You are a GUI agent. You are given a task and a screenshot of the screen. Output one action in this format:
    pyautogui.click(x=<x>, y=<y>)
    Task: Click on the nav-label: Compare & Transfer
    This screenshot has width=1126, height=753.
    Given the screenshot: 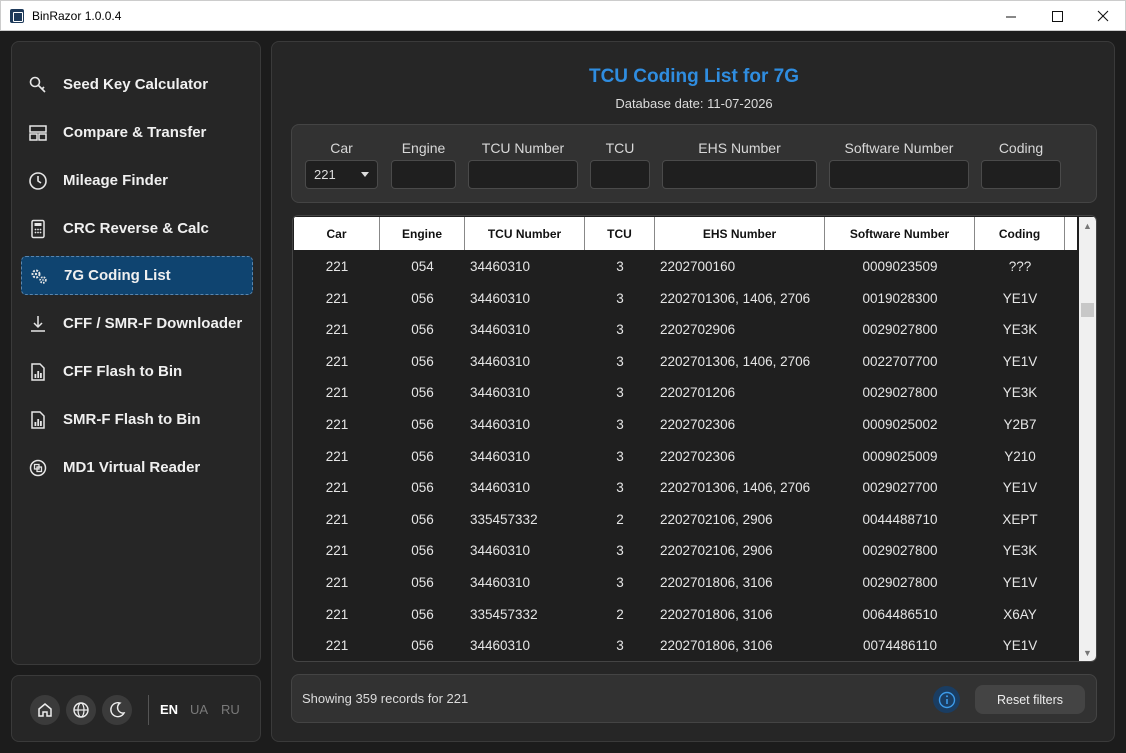 What is the action you would take?
    pyautogui.click(x=135, y=132)
    